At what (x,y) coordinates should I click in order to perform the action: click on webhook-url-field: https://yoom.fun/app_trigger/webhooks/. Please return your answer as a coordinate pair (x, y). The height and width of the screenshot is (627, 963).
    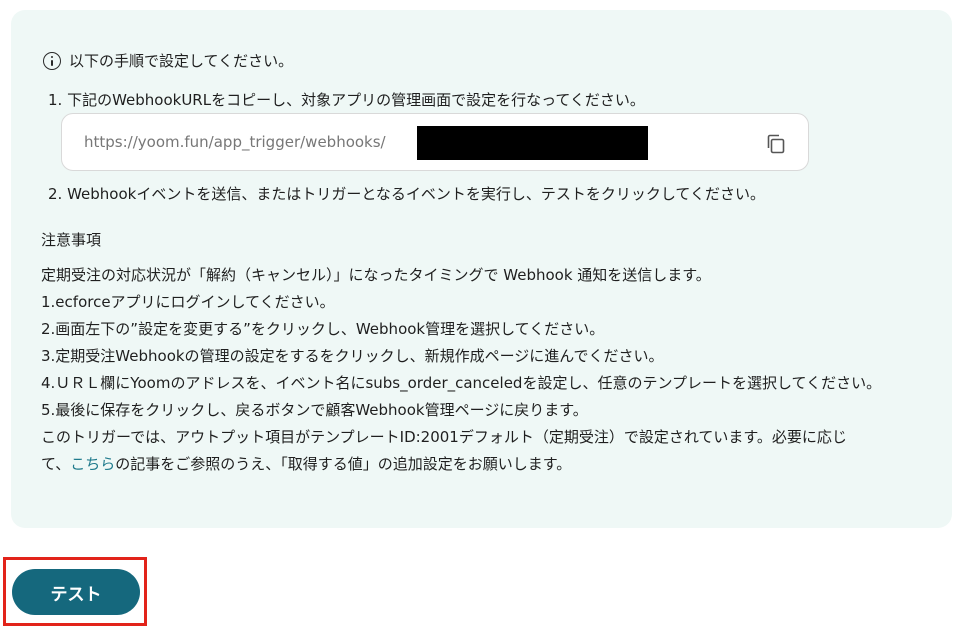
    Looking at the image, I should click on (435, 142).